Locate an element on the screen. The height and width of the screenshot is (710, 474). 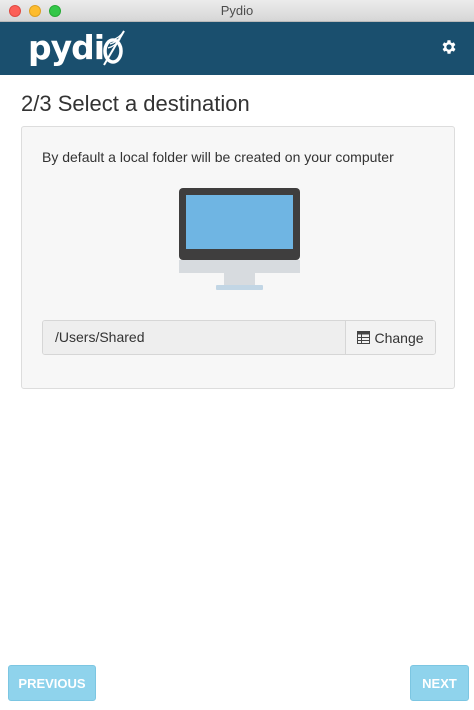
gear-icon is located at coordinates (449, 47).